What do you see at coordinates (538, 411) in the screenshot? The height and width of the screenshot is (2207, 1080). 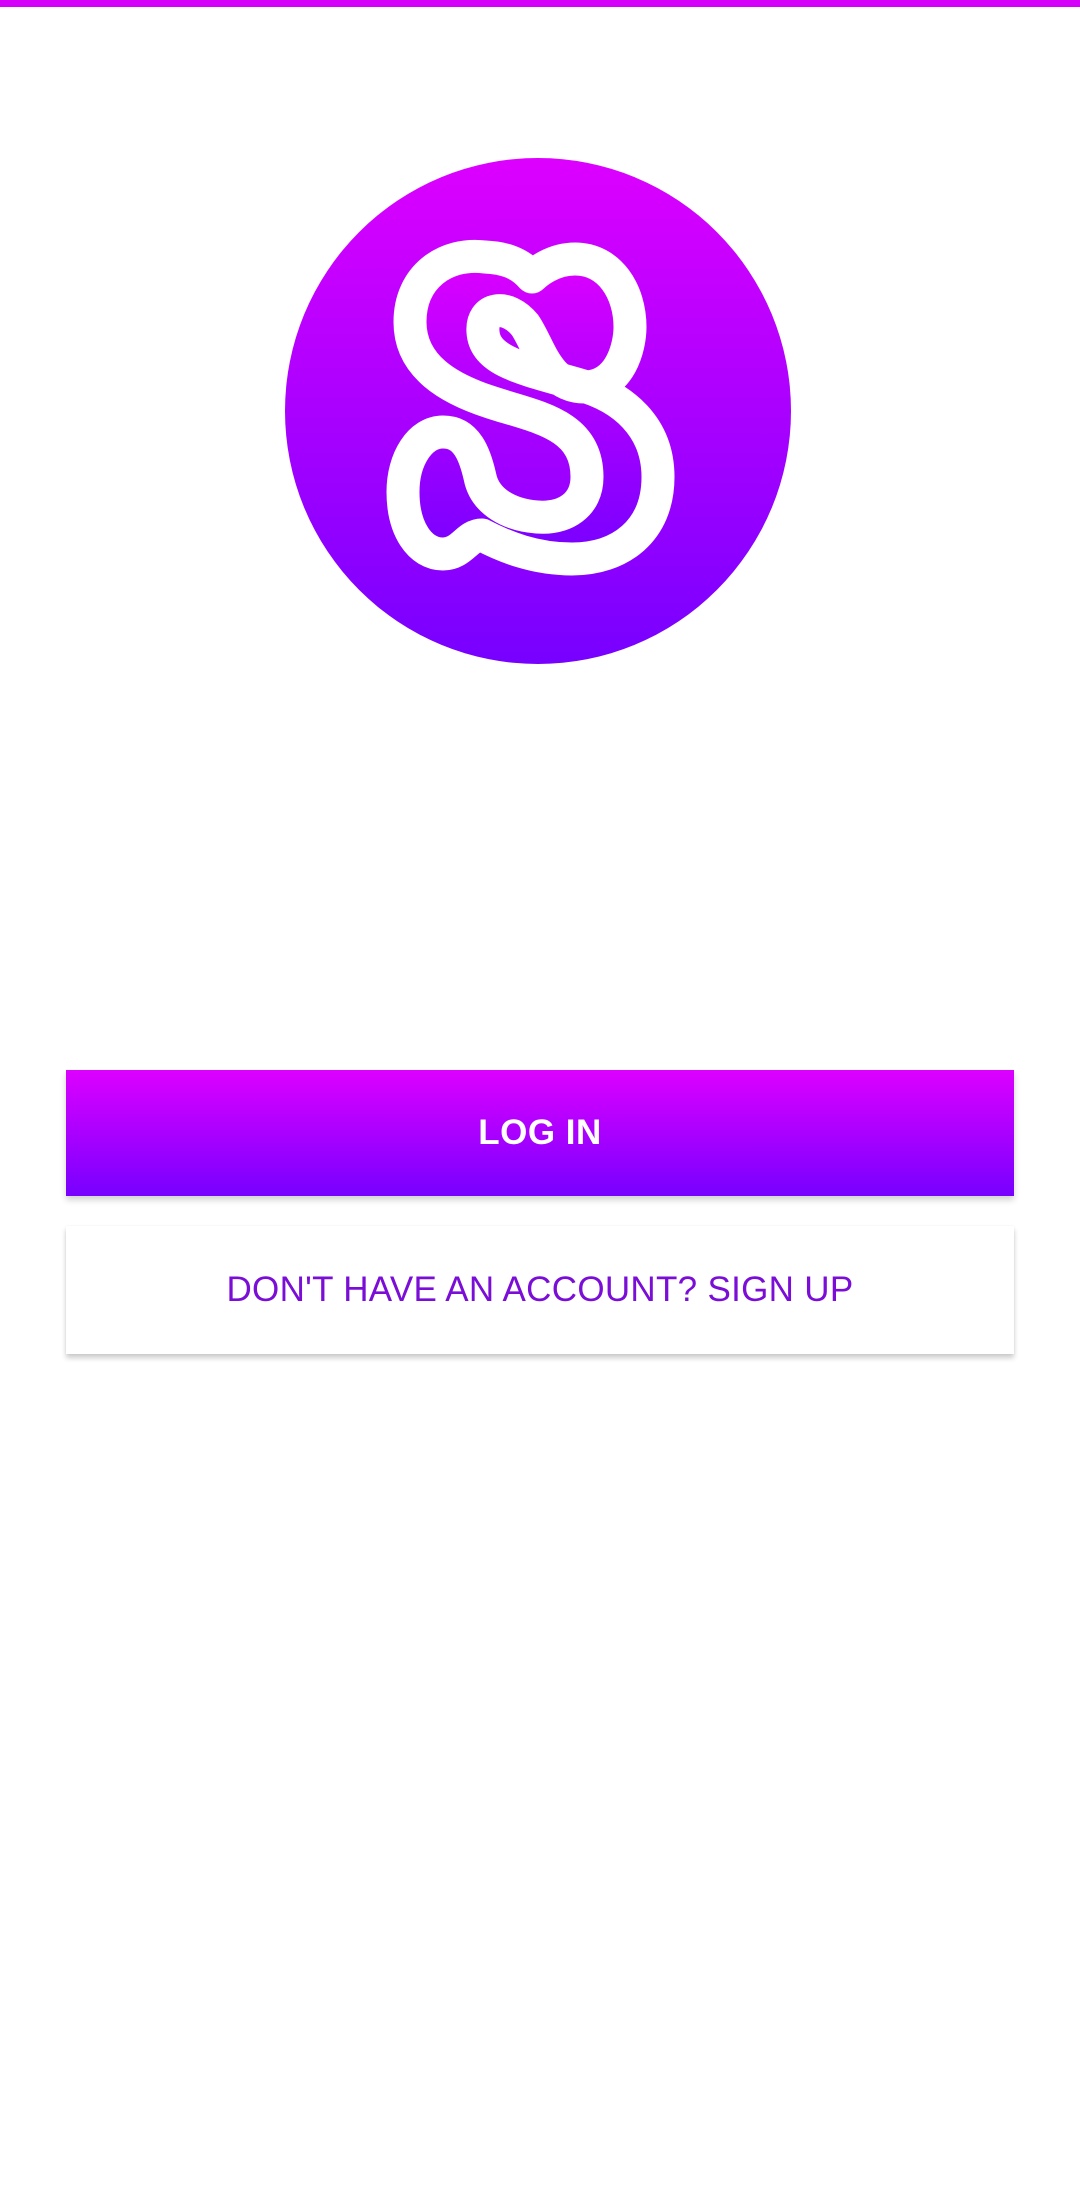 I see `app-logo-icon` at bounding box center [538, 411].